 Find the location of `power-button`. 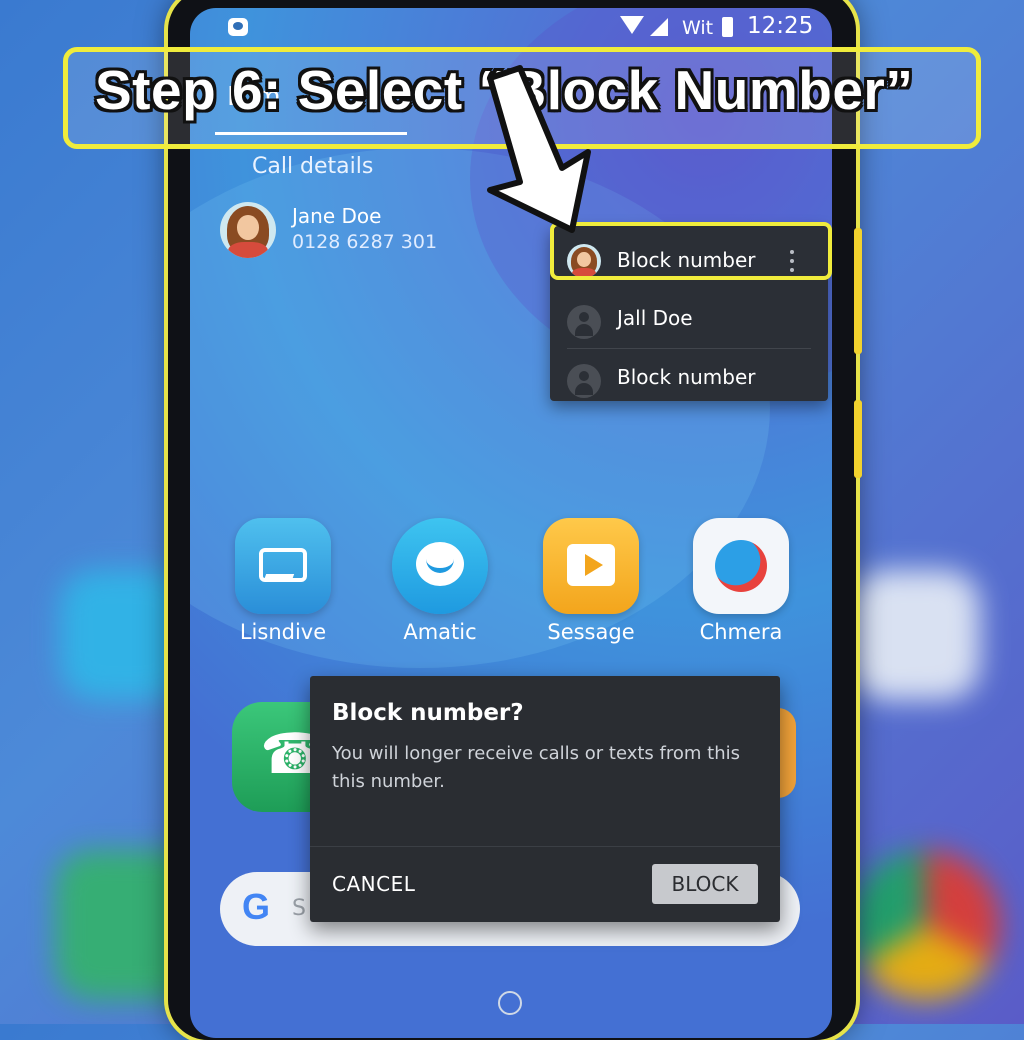

power-button is located at coordinates (858, 439).